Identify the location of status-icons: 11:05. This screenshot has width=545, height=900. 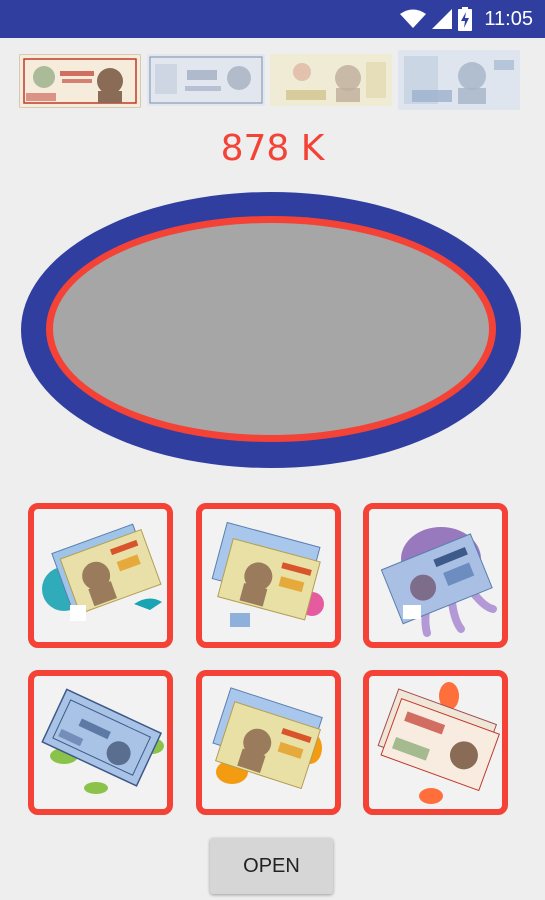
(466, 19).